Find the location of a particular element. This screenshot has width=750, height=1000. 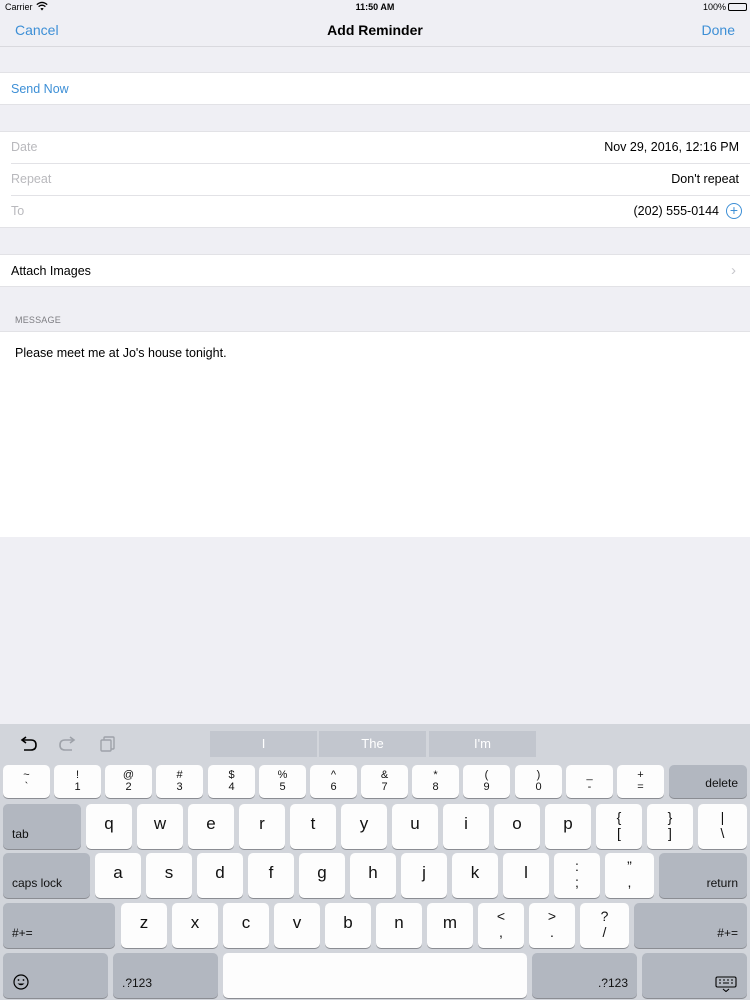

key-slash: ? / is located at coordinates (604, 925).